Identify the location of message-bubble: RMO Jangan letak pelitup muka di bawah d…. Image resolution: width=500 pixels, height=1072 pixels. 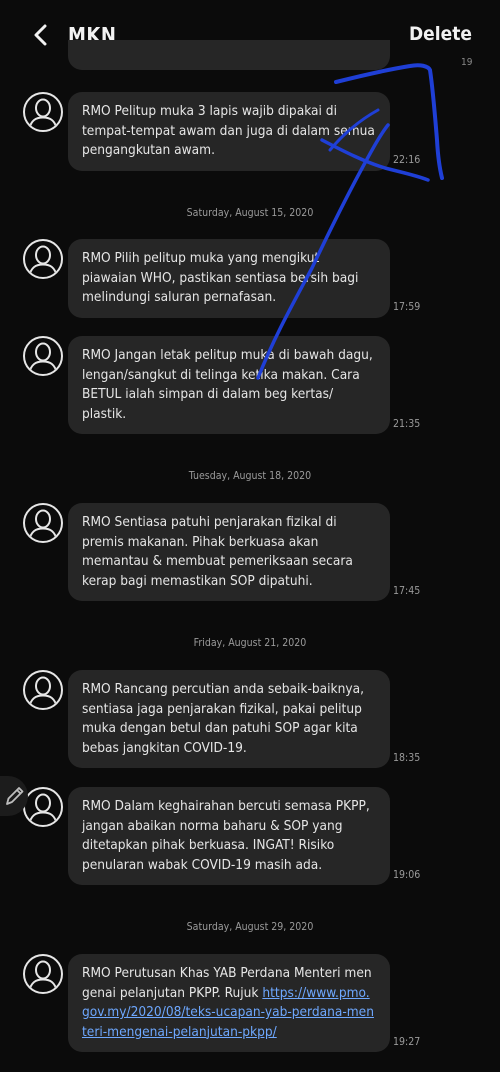
(229, 385).